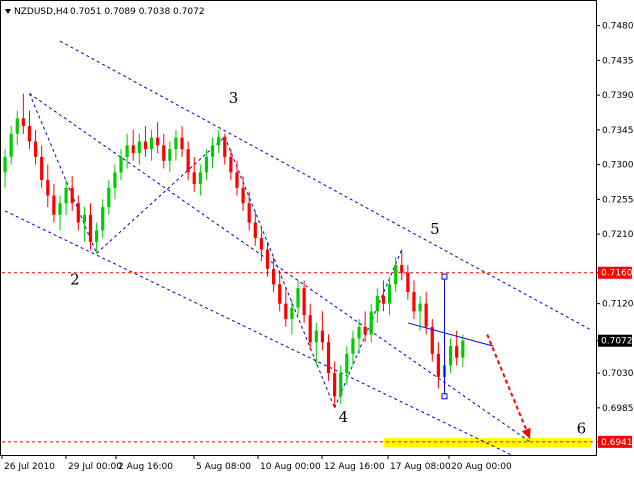  What do you see at coordinates (617, 342) in the screenshot?
I see `price-tag-label-1: 0.7072` at bounding box center [617, 342].